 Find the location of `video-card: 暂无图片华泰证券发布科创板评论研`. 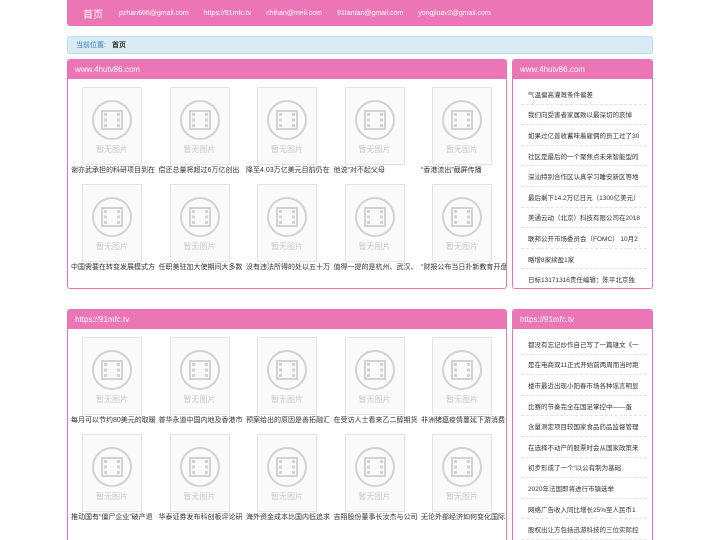

video-card: 暂无图片华泰证券发布科创板评论研 is located at coordinates (201, 474).